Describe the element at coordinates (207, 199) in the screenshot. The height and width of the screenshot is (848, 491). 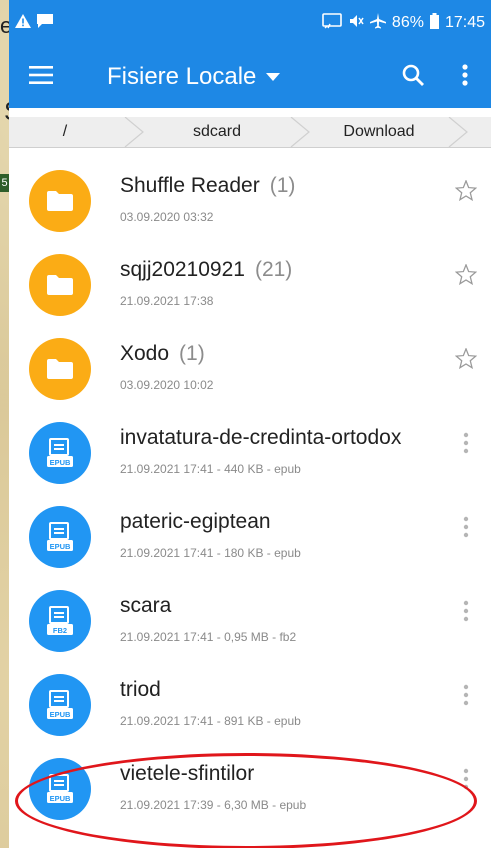
I see `file-text: Shuffle Reader (1) 03.09.2020 03:32` at that location.